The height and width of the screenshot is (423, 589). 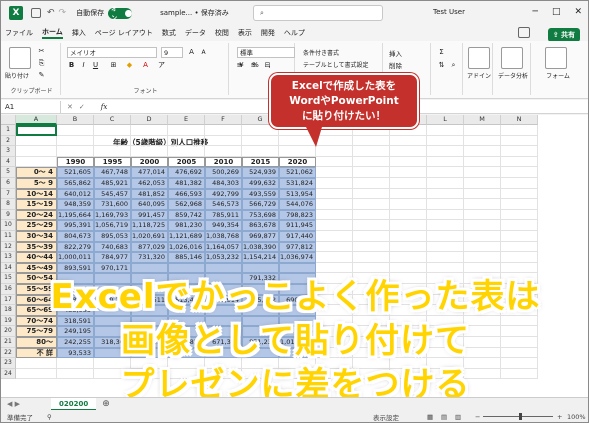 I want to click on data-cell: 995,391, so click(x=75, y=225).